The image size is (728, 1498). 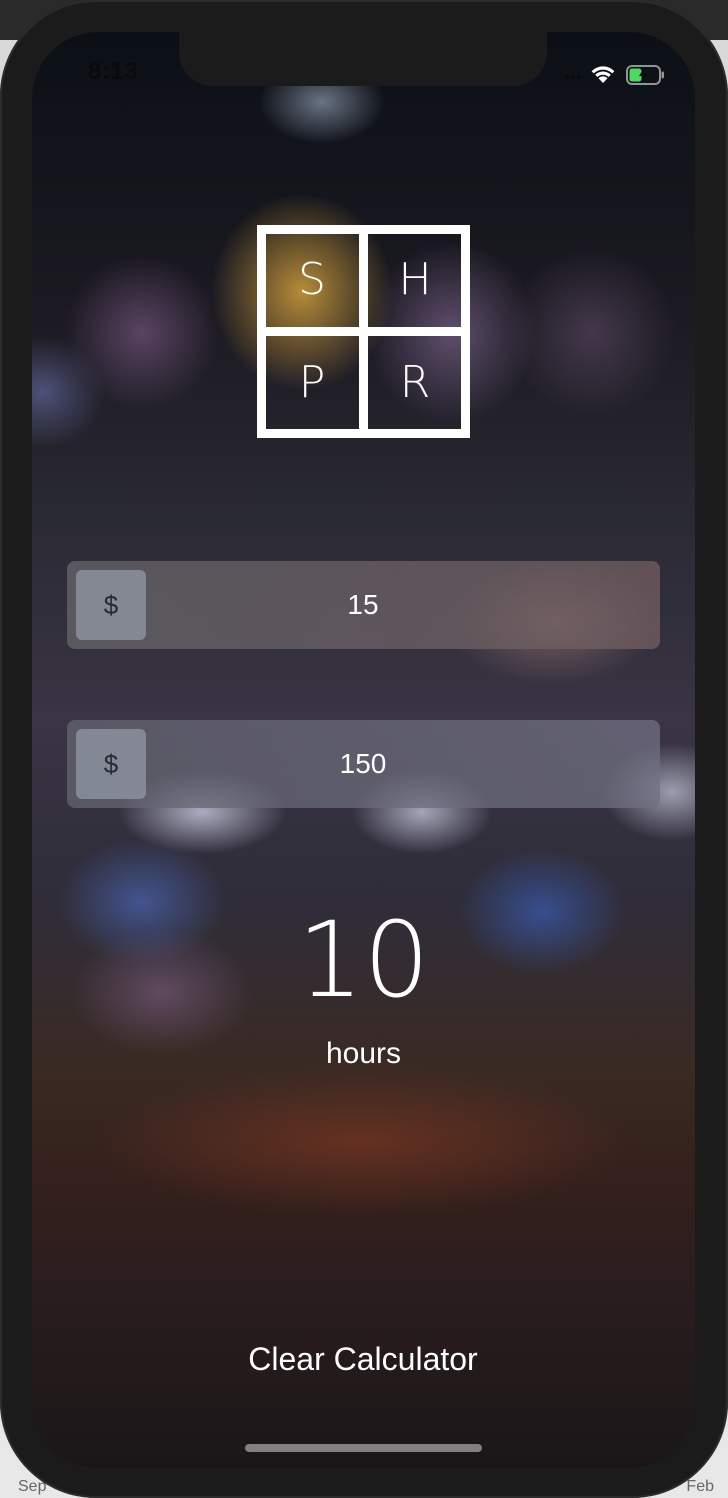 I want to click on logo-letter-h: H, so click(x=415, y=279).